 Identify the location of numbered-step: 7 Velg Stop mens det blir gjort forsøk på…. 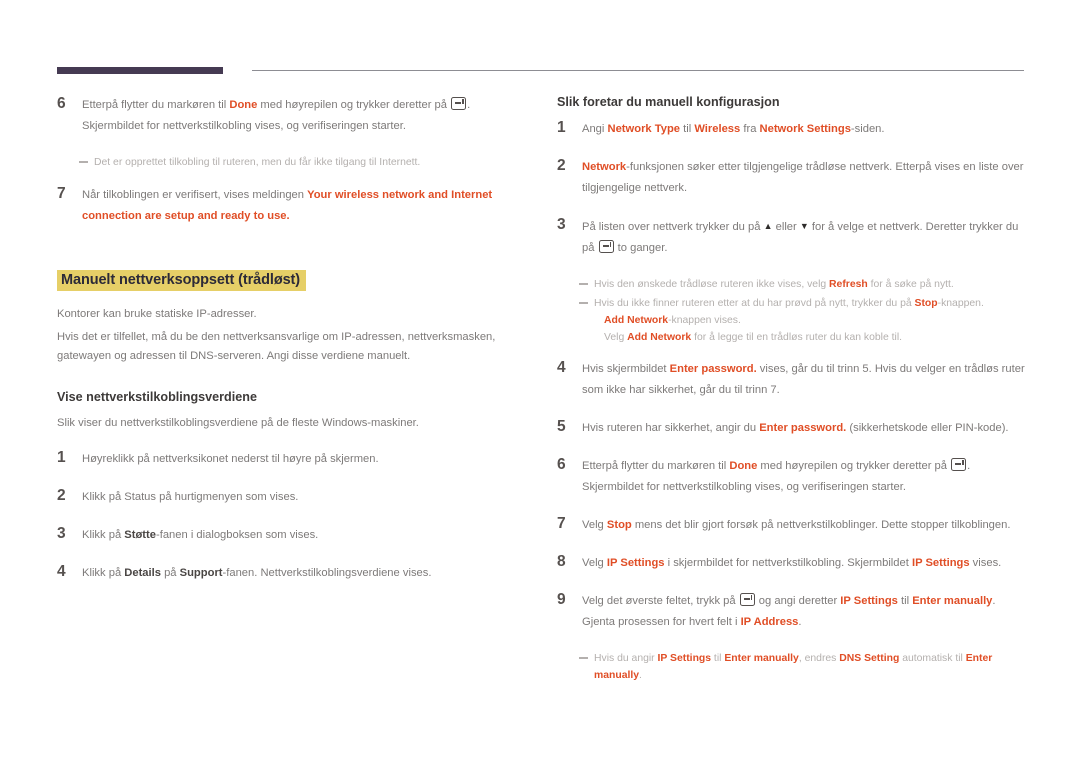
(793, 525).